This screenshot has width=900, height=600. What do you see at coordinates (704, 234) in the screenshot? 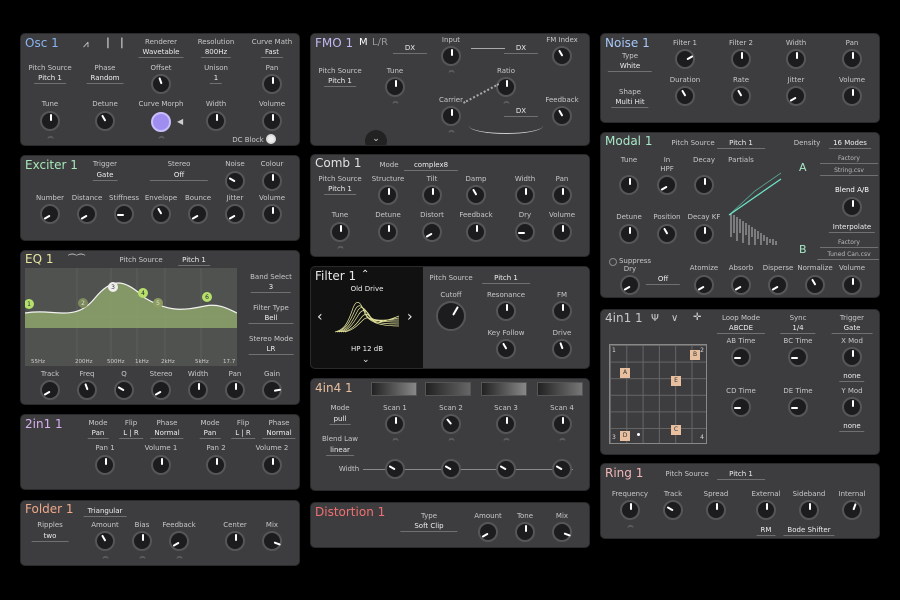
I see `decaykf-knob` at bounding box center [704, 234].